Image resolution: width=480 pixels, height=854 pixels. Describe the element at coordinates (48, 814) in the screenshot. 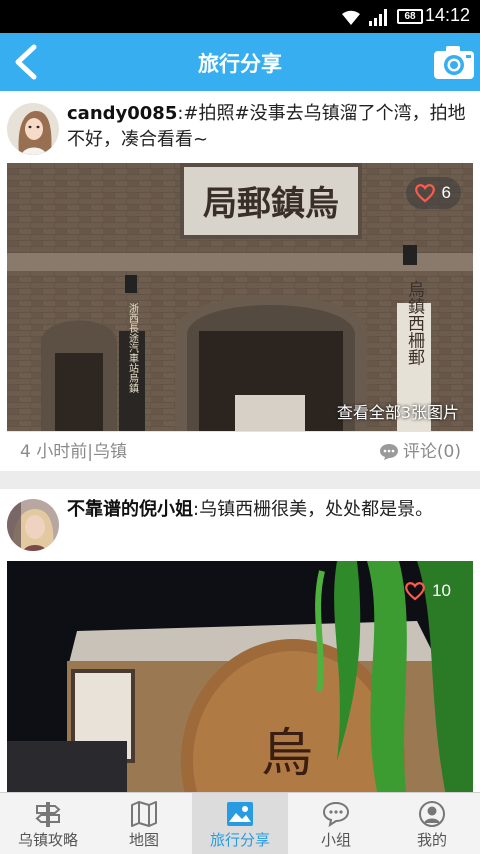

I see `signpost-icon` at that location.